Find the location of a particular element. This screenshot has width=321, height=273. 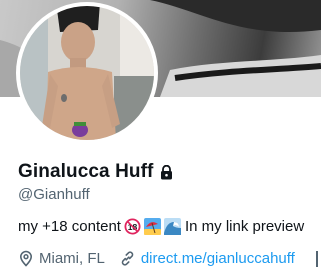

display-name: Ginalucca Huff is located at coordinates (86, 171).